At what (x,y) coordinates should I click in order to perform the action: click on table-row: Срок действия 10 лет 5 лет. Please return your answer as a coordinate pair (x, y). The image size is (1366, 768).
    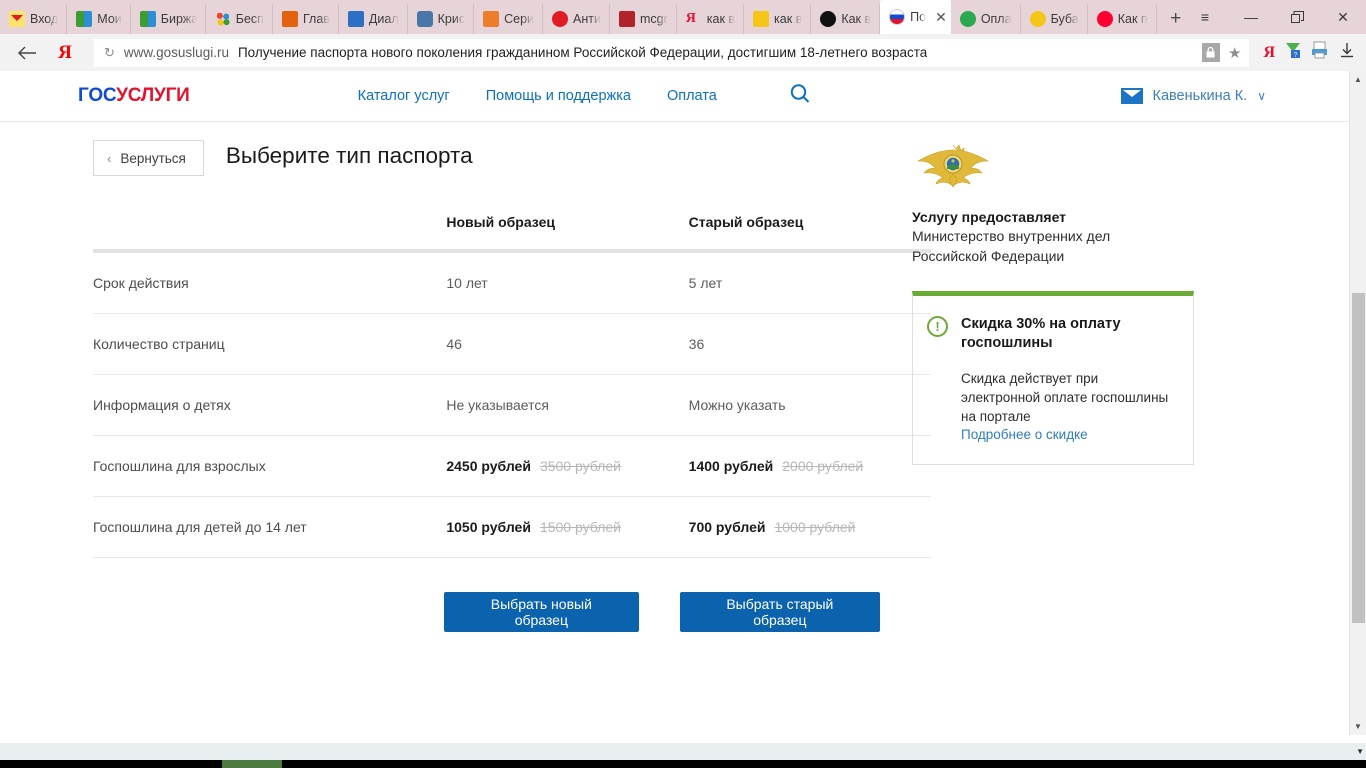
    Looking at the image, I should click on (512, 282).